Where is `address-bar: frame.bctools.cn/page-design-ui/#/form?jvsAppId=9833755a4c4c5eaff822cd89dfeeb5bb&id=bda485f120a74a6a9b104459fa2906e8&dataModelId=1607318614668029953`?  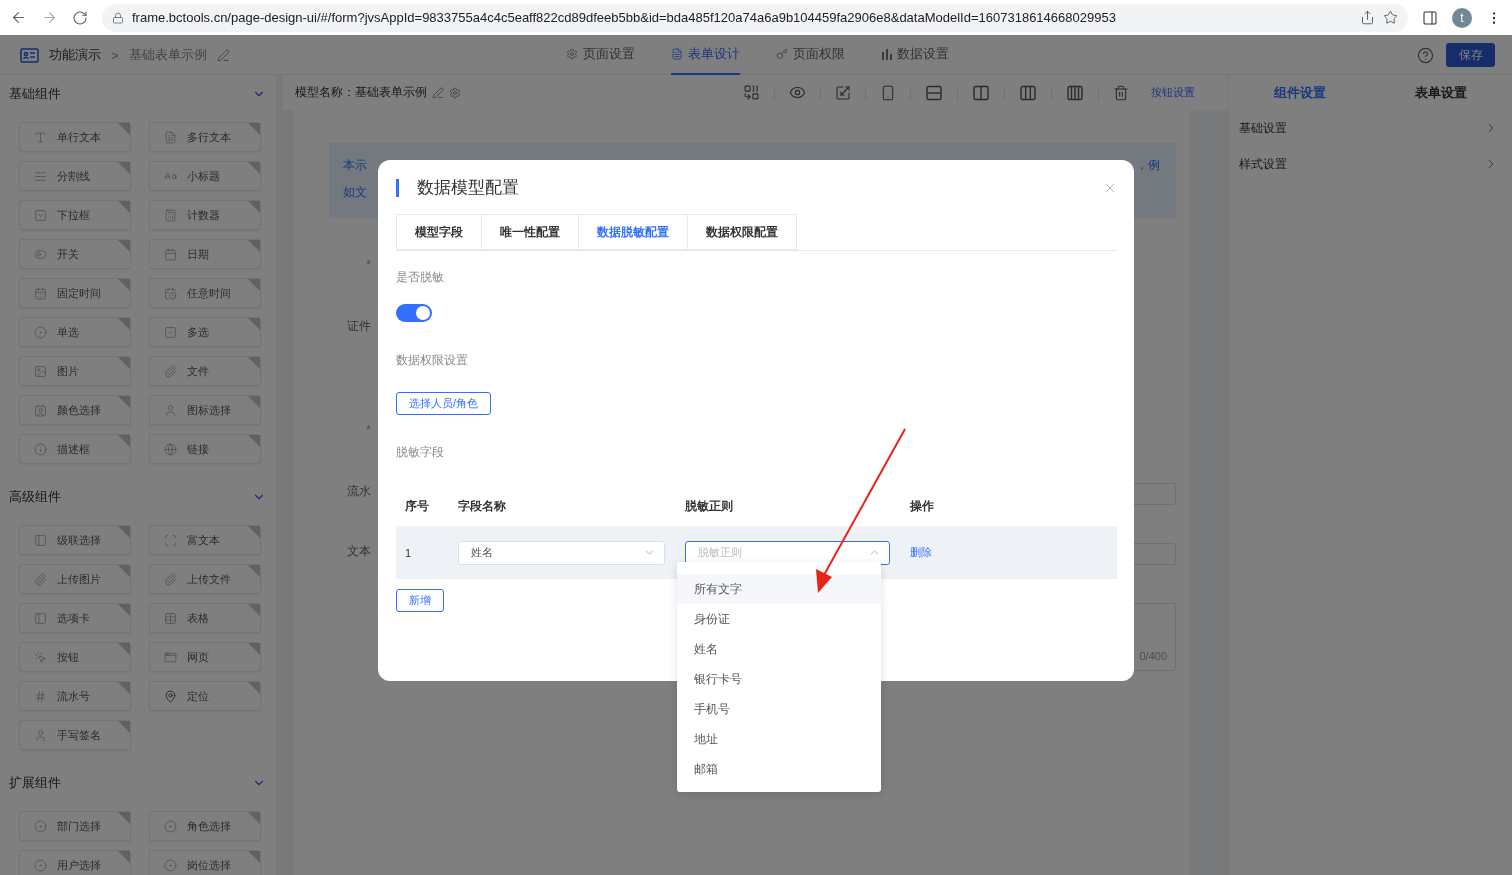
address-bar: frame.bctools.cn/page-design-ui/#/form?jvsAppId=9833755a4c4c5eaff822cd89dfeeb5bb&id=bda485f120a74a6a9b104459fa2906e8&dataModelId=1607318614668029953 is located at coordinates (755, 17).